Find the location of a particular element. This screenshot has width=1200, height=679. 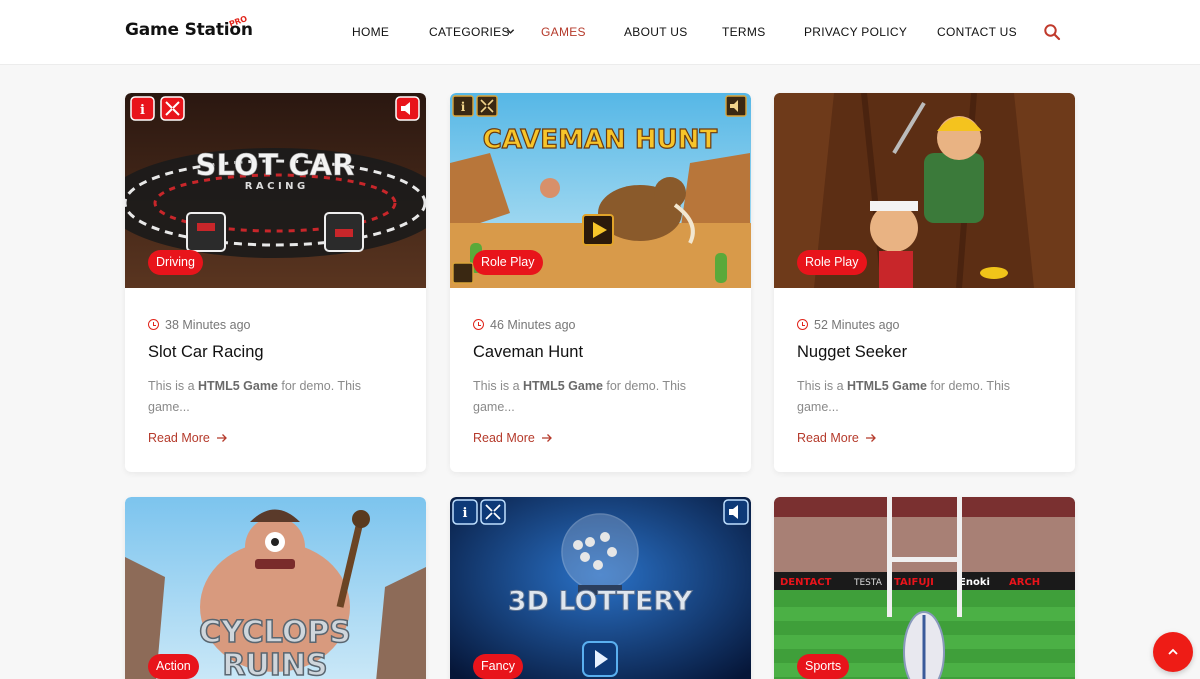

game-card: CYCLOPS RUINS Action is located at coordinates (275, 588).